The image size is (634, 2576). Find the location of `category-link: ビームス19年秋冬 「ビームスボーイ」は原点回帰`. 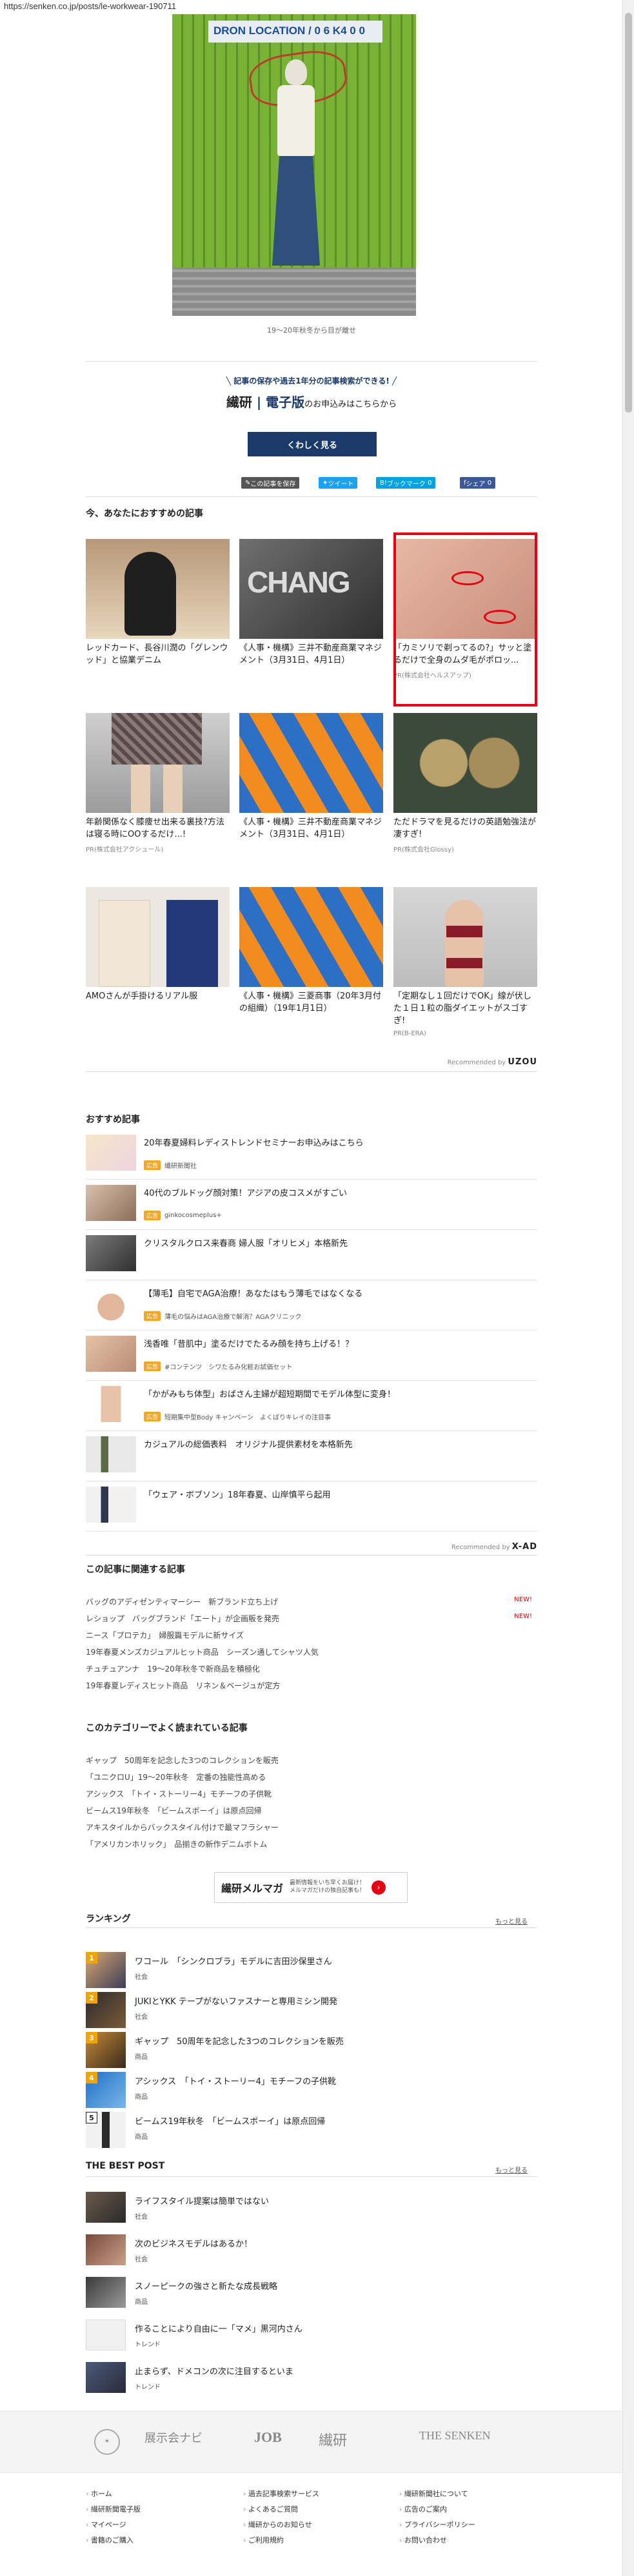

category-link: ビームス19年秋冬 「ビームスボーイ」は原点回帰 is located at coordinates (311, 1810).